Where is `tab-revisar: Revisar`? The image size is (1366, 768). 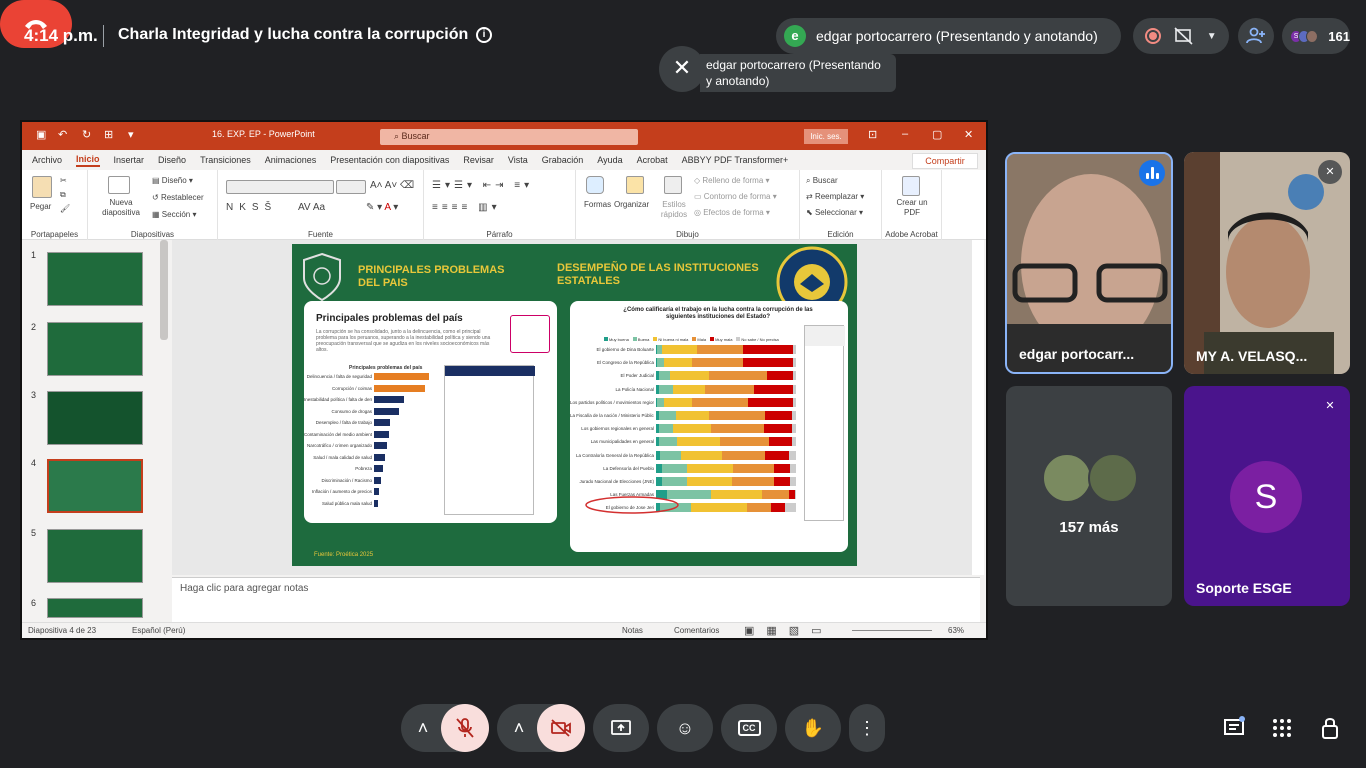
tab-revisar: Revisar is located at coordinates (478, 160).